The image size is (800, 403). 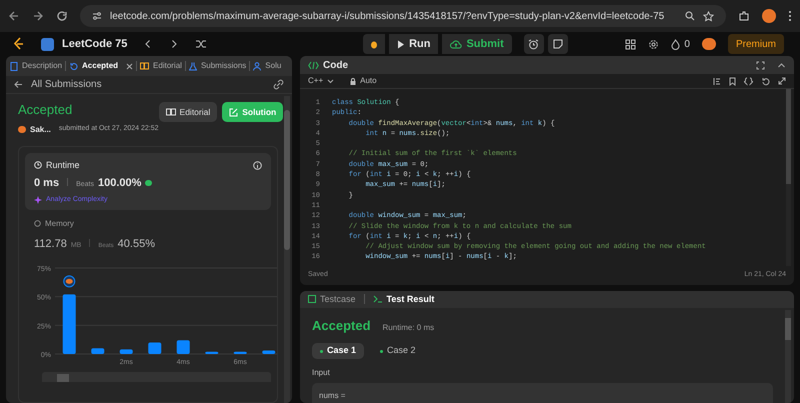 I want to click on memory-value: 112.78, so click(x=50, y=244).